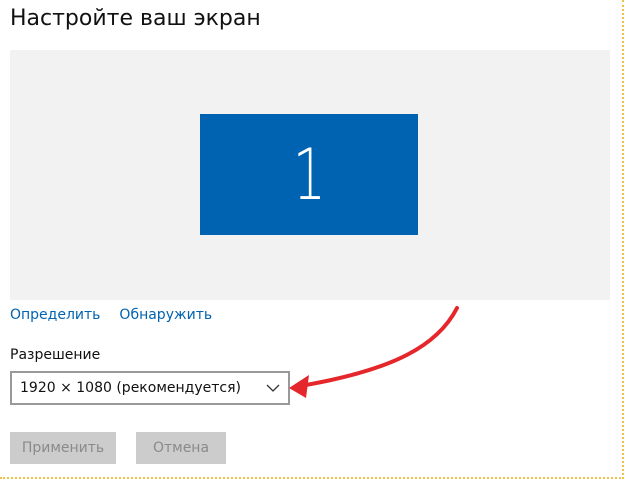  Describe the element at coordinates (55, 355) in the screenshot. I see `resolution-label: Разрешение` at that location.